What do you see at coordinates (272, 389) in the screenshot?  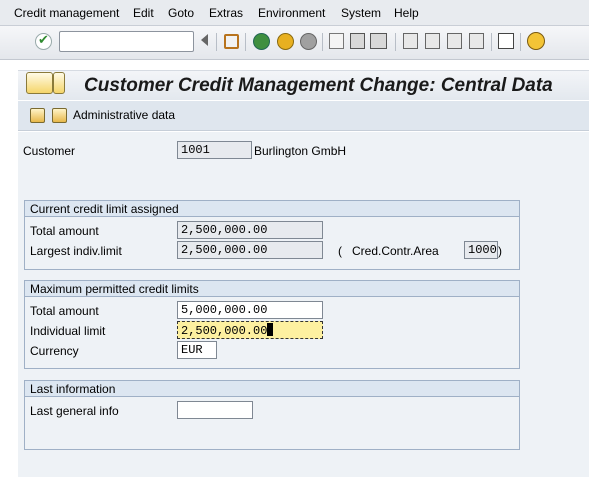 I see `group-heading: Last information` at bounding box center [272, 389].